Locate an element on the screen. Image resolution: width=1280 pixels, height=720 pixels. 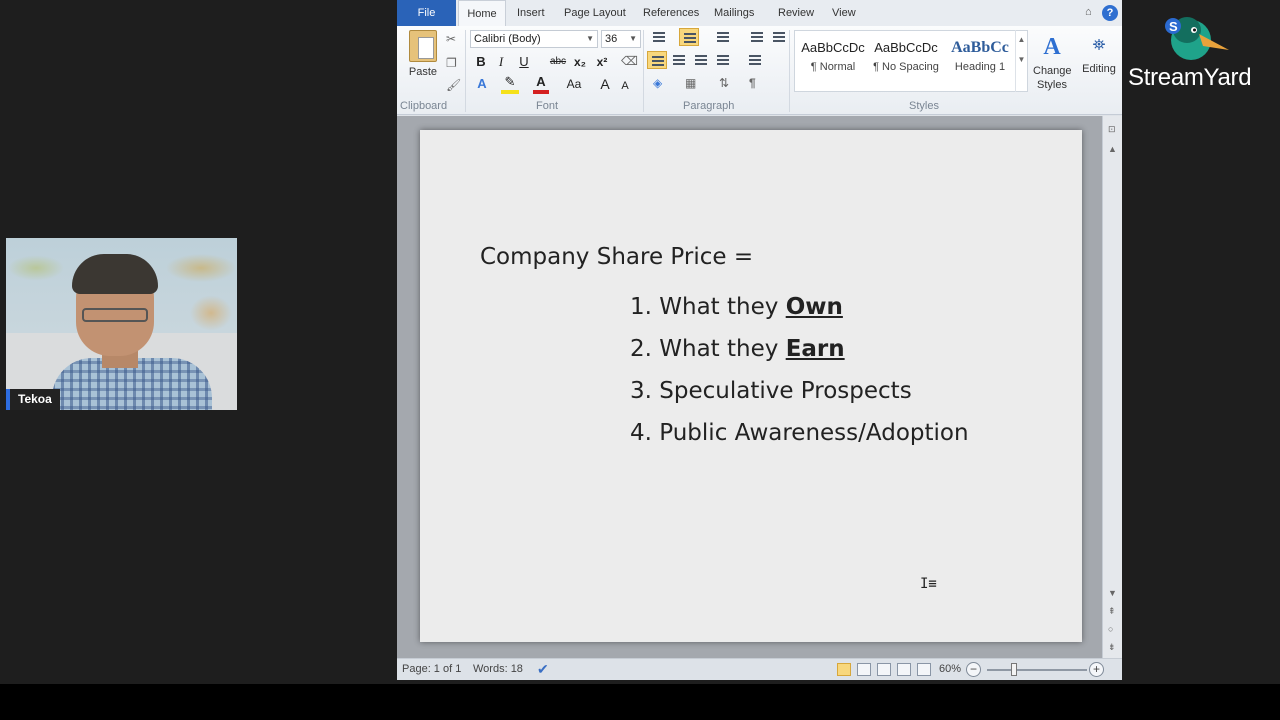
font-name-select: Calibri (Body) ▼ is located at coordinates (534, 39).